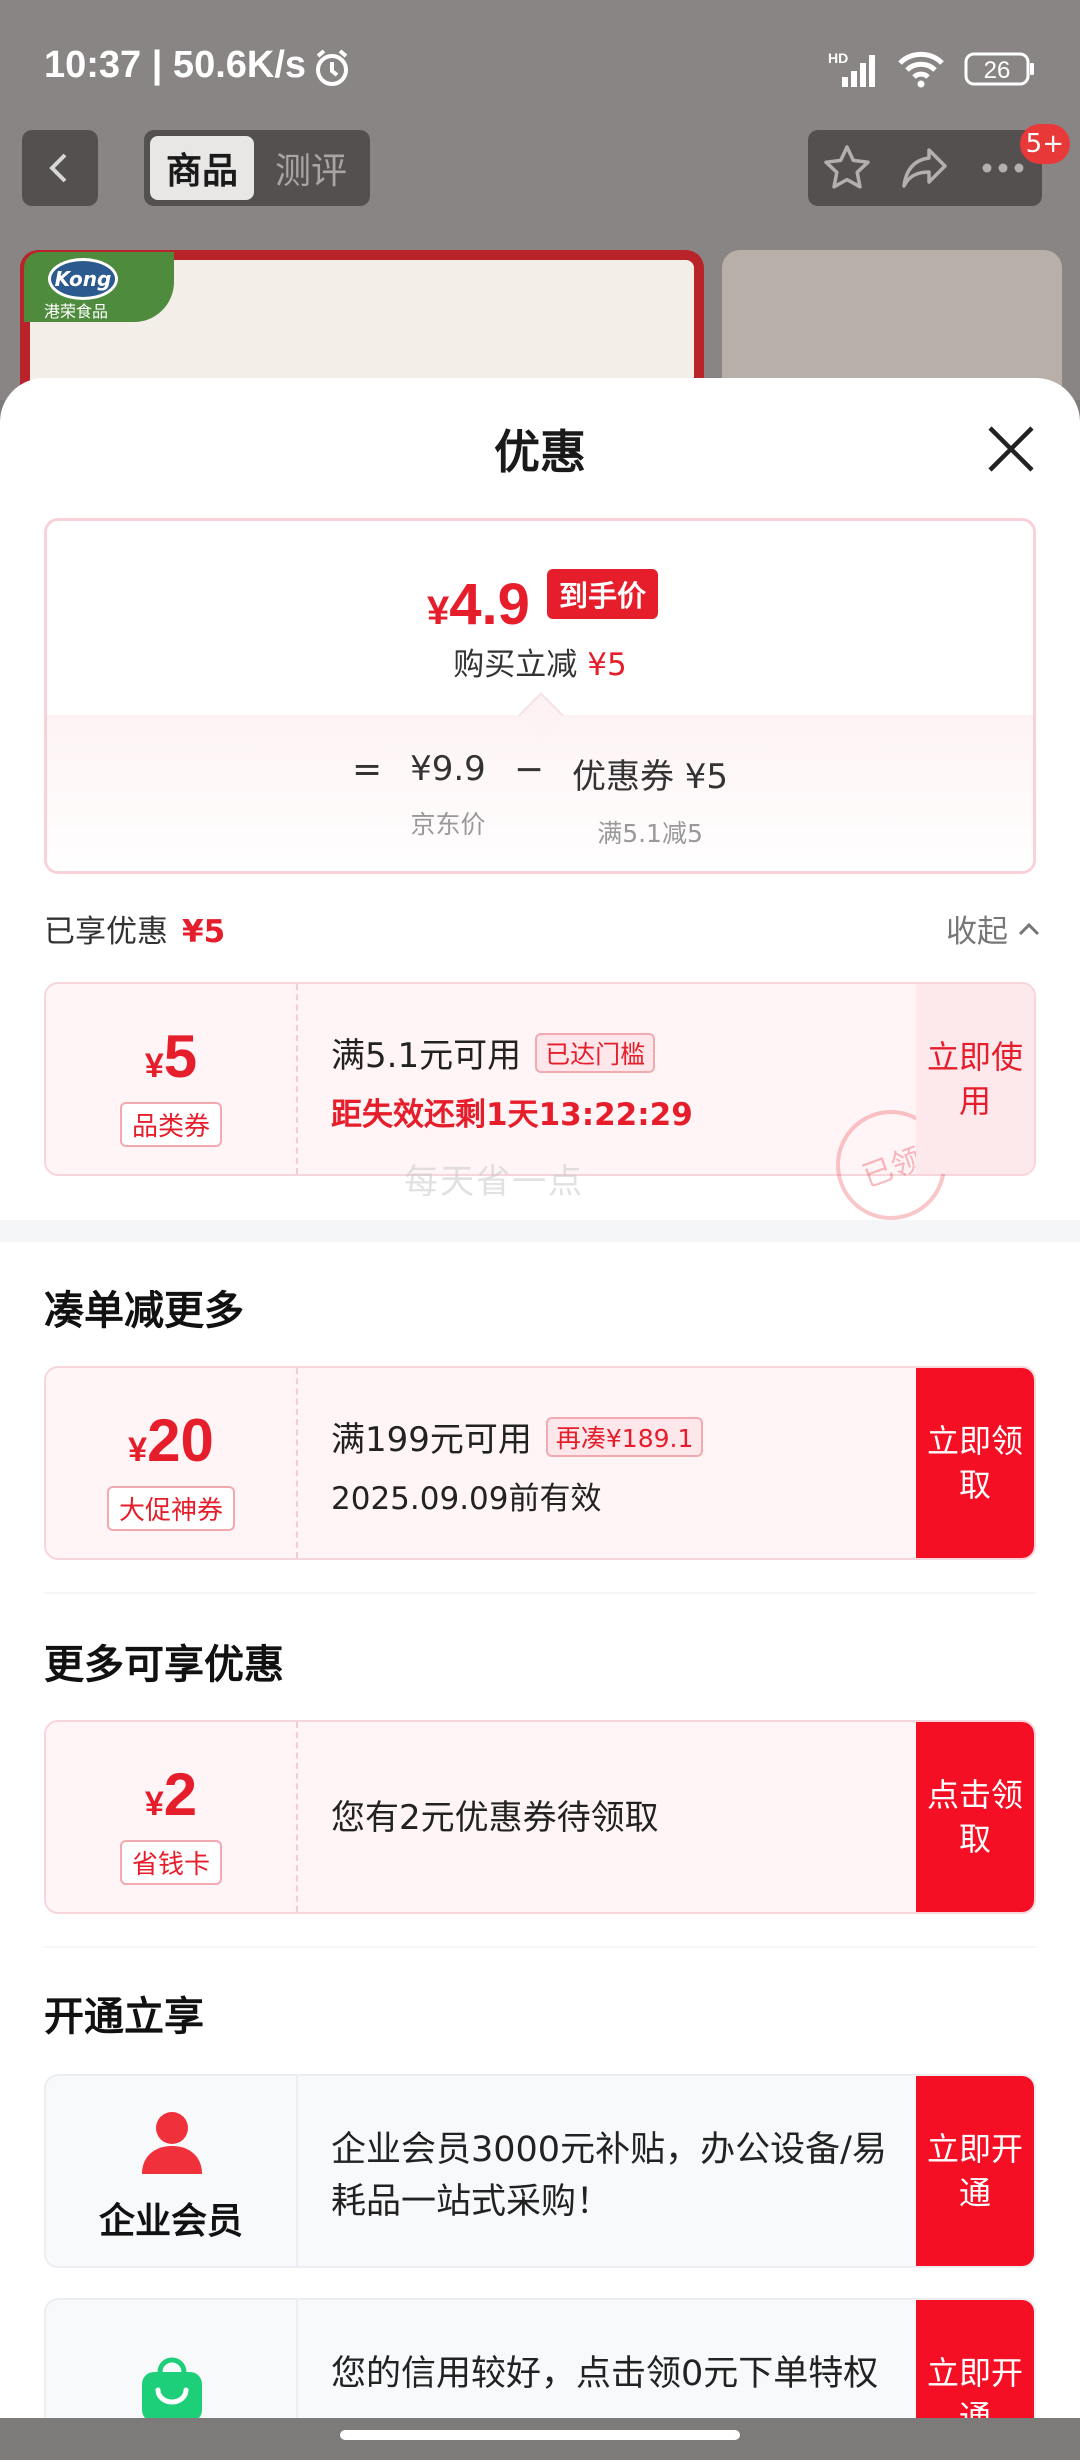 Image resolution: width=1080 pixels, height=2460 pixels. What do you see at coordinates (489, 604) in the screenshot?
I see `final-price-value: 4.9` at bounding box center [489, 604].